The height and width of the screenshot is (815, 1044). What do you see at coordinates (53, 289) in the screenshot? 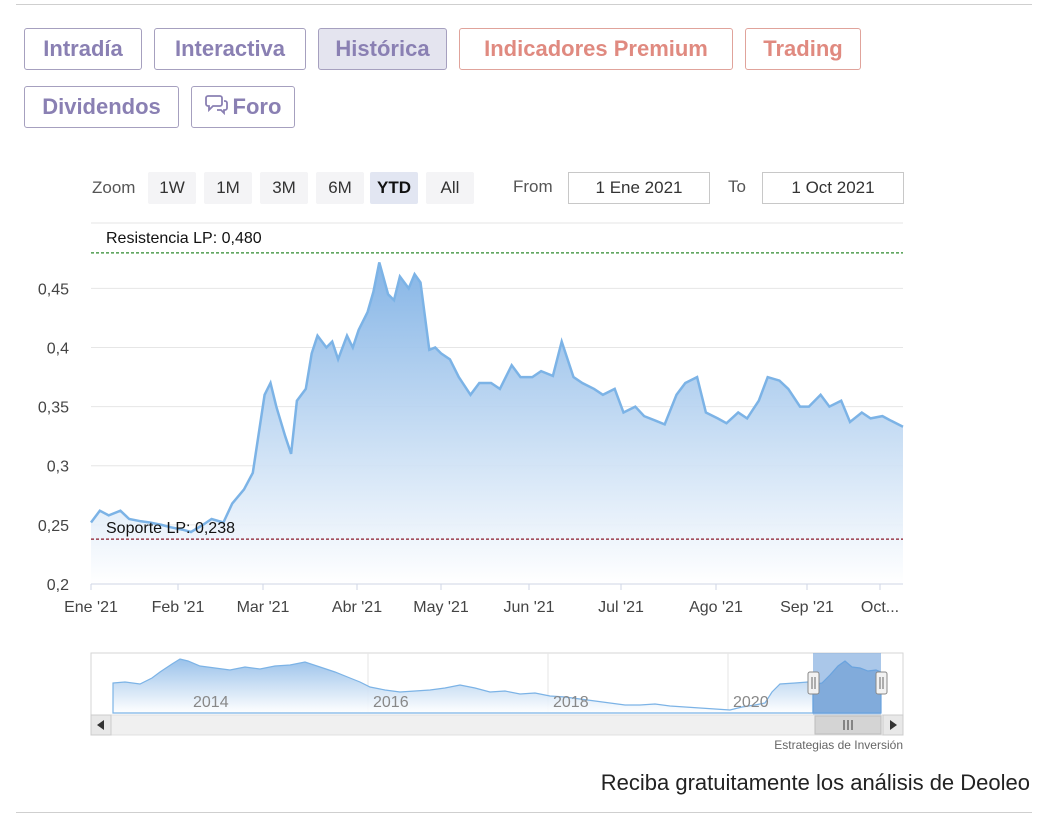
I see `y-tick-label: 0,45` at bounding box center [53, 289].